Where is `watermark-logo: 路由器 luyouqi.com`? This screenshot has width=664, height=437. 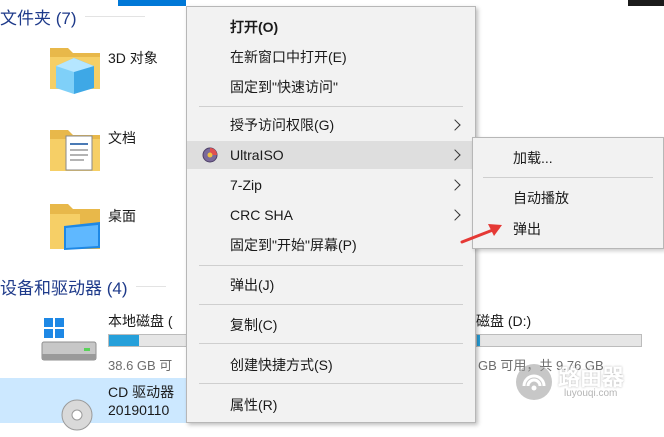
watermark-logo: 路由器 luyouqi.com is located at coordinates (589, 382).